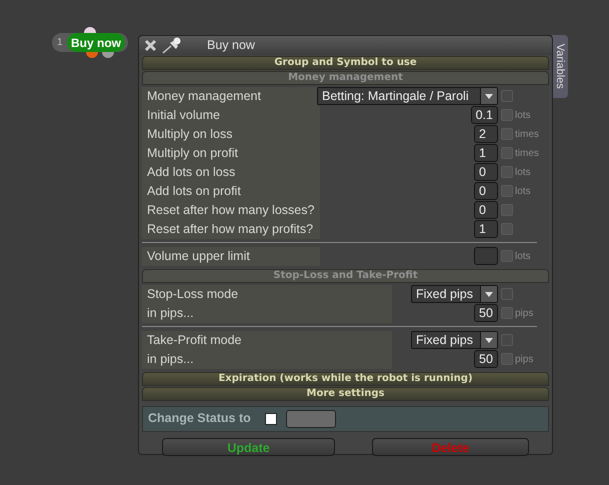 The width and height of the screenshot is (609, 485). Describe the element at coordinates (150, 45) in the screenshot. I see `close-icon` at that location.